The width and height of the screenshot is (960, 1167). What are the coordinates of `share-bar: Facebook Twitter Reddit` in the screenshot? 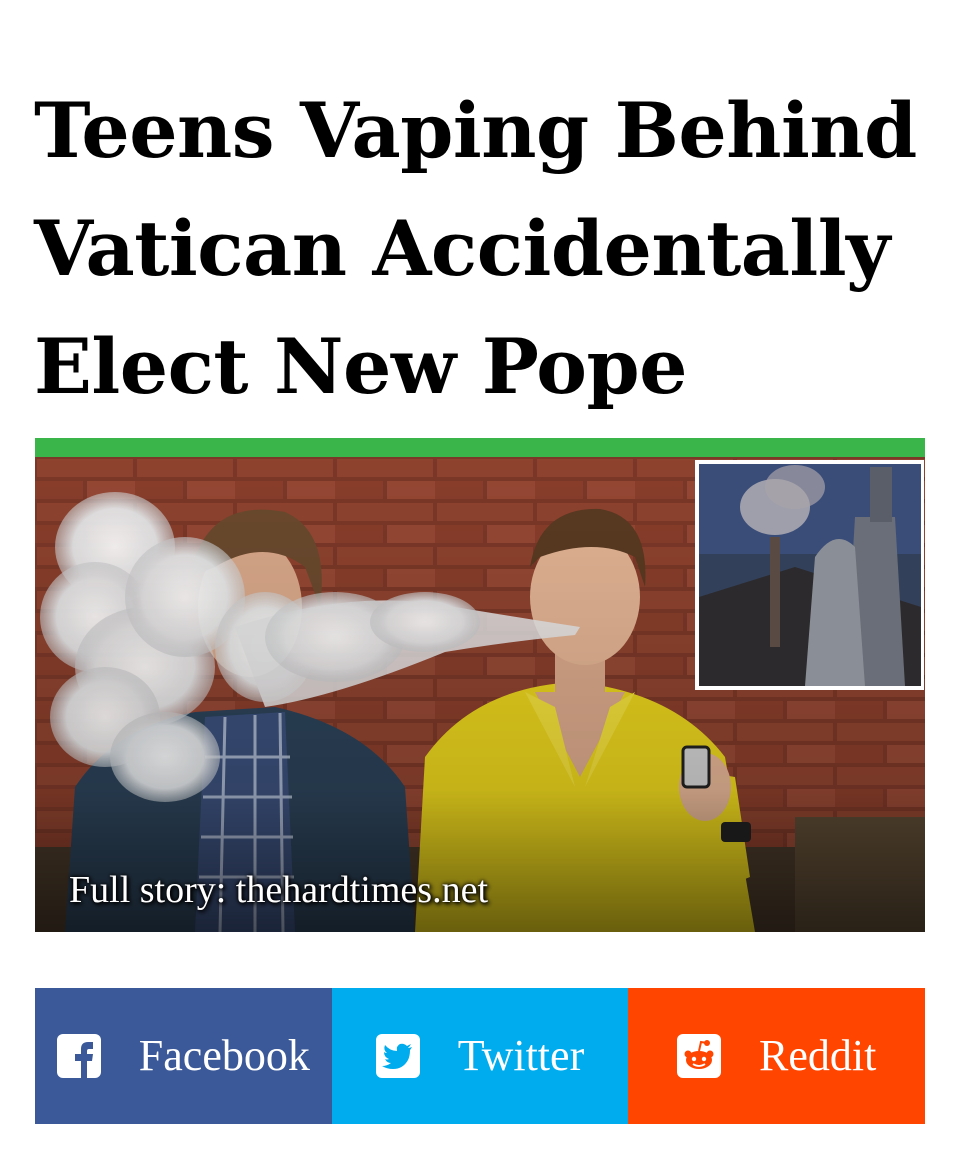 It's located at (480, 1056).